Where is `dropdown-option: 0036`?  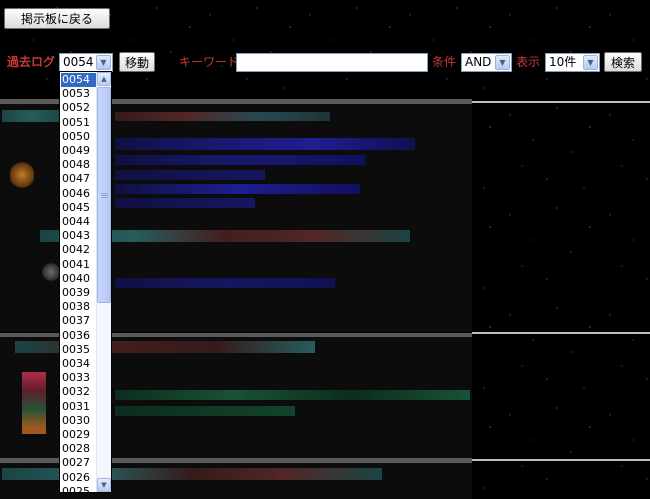
dropdown-option: 0036 is located at coordinates (80, 336).